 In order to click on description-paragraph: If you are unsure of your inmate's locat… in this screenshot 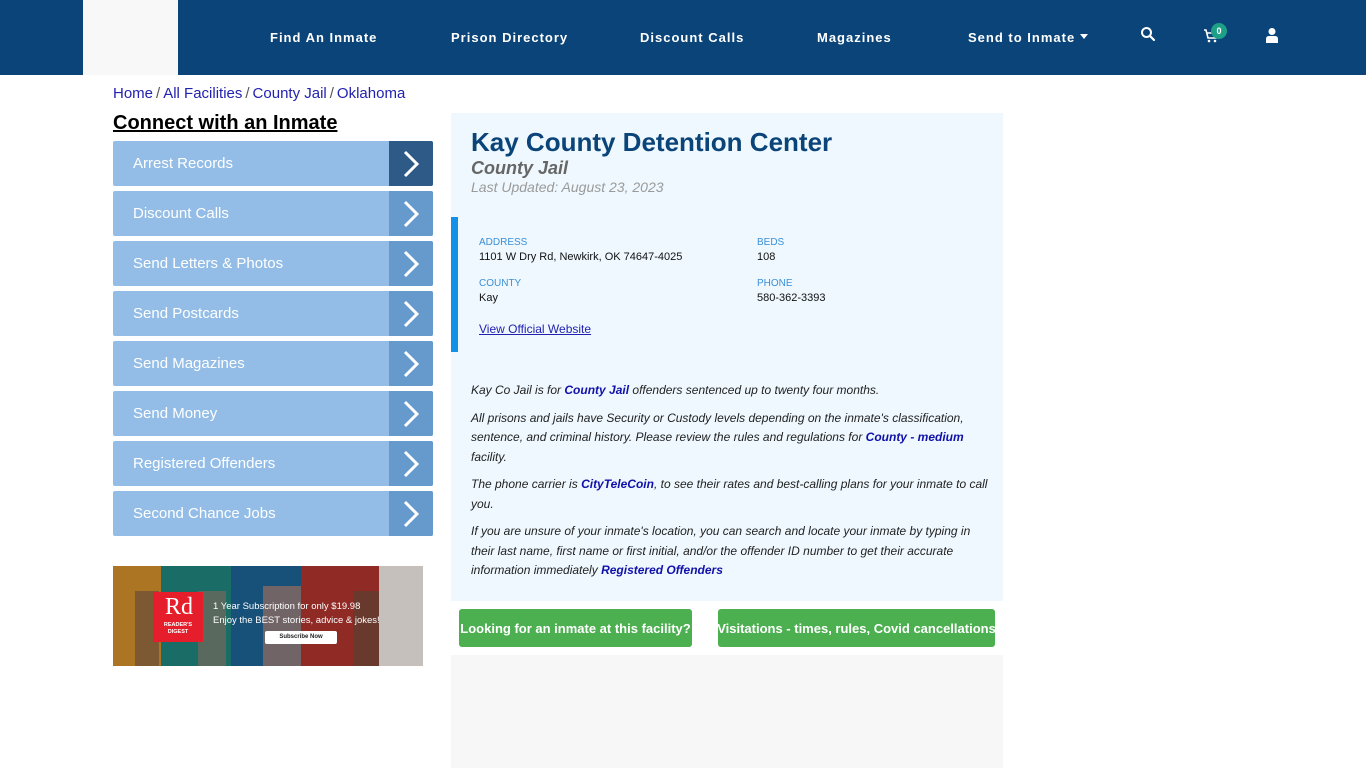, I will do `click(733, 551)`.